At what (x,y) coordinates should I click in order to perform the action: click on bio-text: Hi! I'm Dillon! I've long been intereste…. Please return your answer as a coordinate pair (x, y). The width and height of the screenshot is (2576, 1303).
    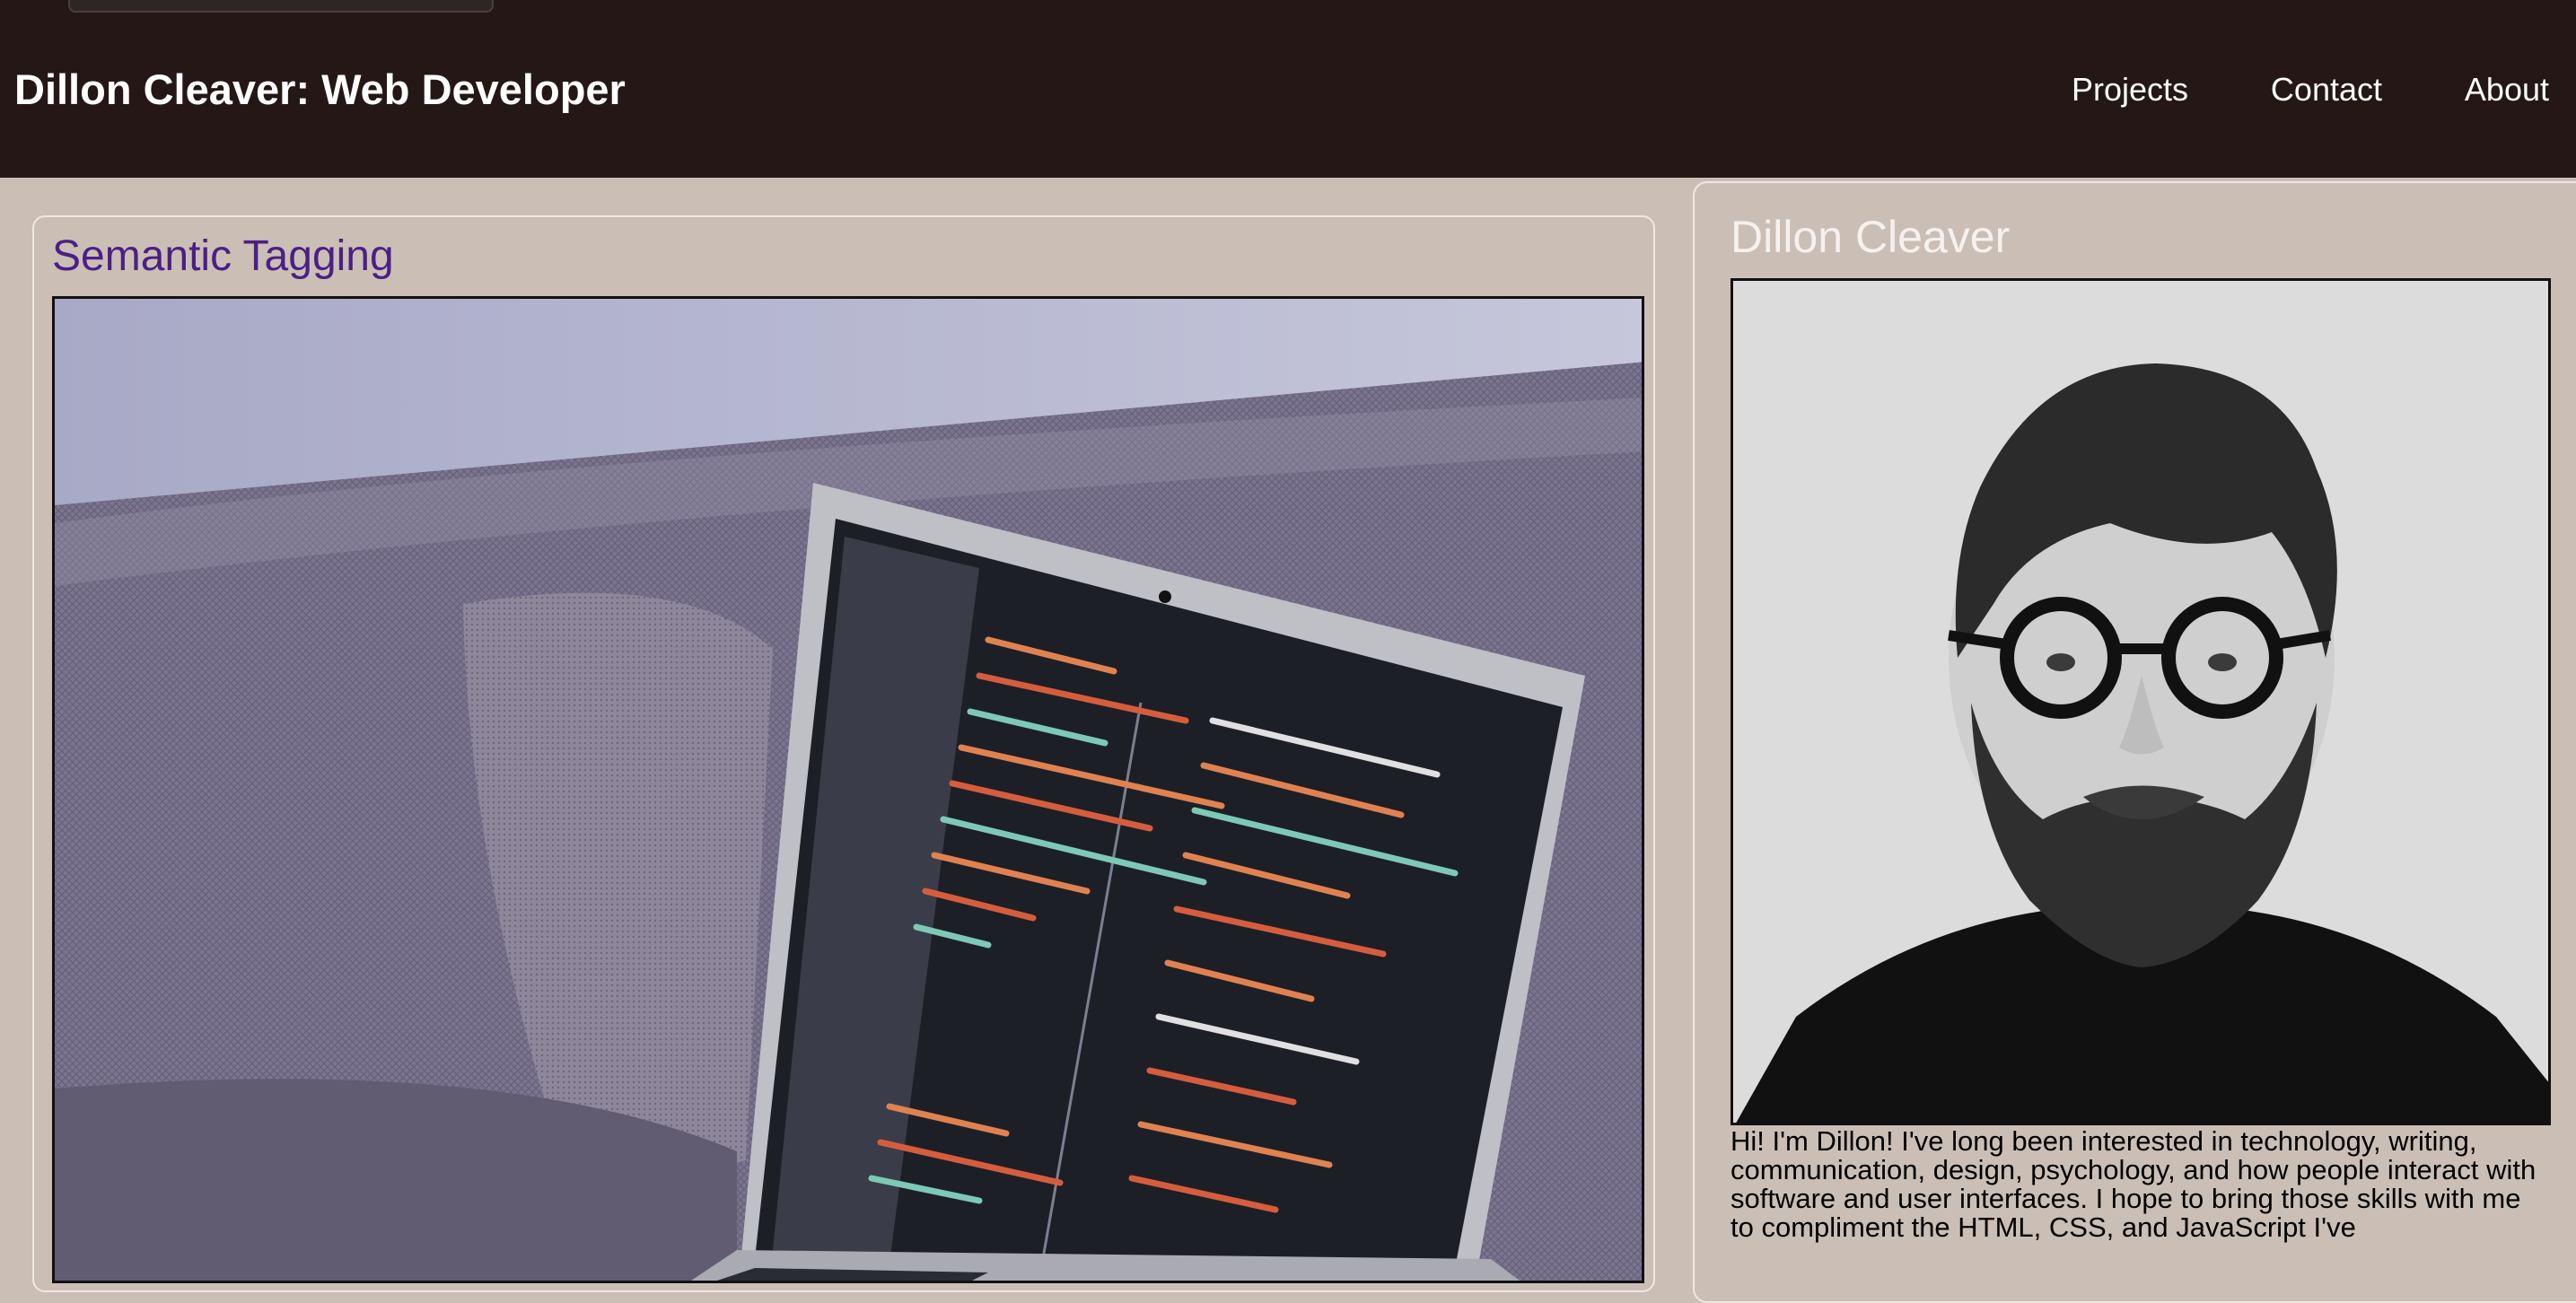
    Looking at the image, I should click on (2133, 1184).